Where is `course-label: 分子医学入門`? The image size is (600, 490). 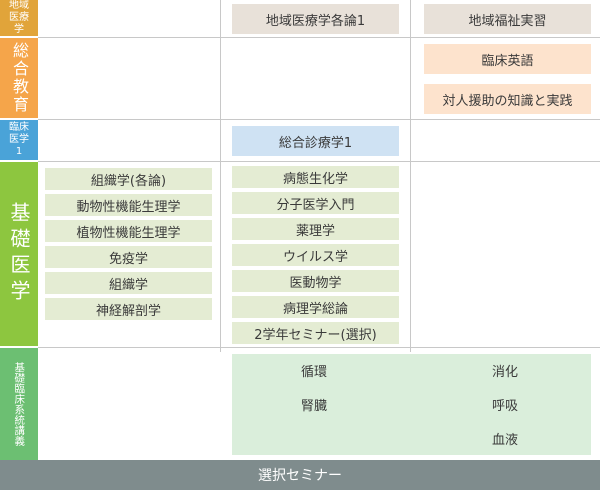 course-label: 分子医学入門 is located at coordinates (315, 205).